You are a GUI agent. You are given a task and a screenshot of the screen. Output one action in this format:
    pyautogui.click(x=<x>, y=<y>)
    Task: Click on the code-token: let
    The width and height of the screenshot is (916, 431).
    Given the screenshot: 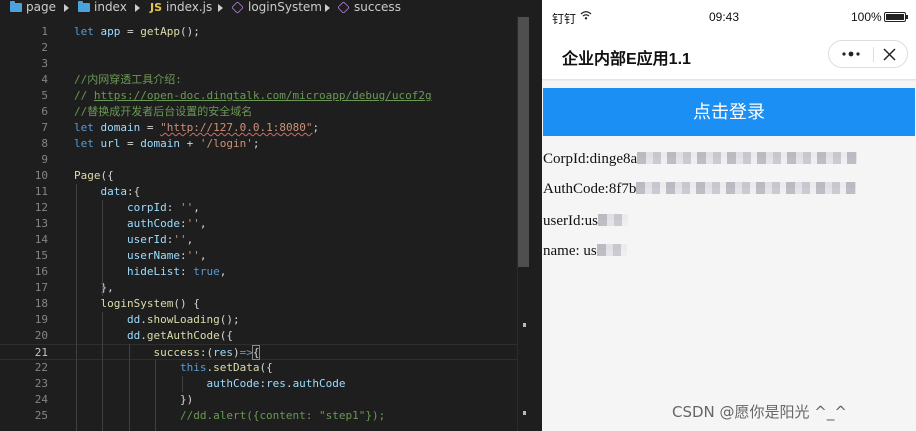 What is the action you would take?
    pyautogui.click(x=84, y=143)
    